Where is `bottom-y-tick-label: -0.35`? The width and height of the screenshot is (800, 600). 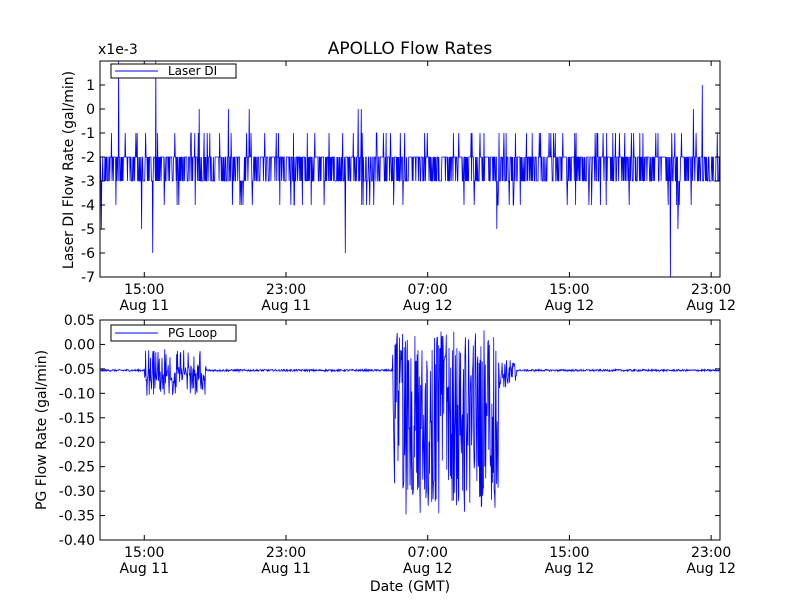 bottom-y-tick-label: -0.35 is located at coordinates (77, 517).